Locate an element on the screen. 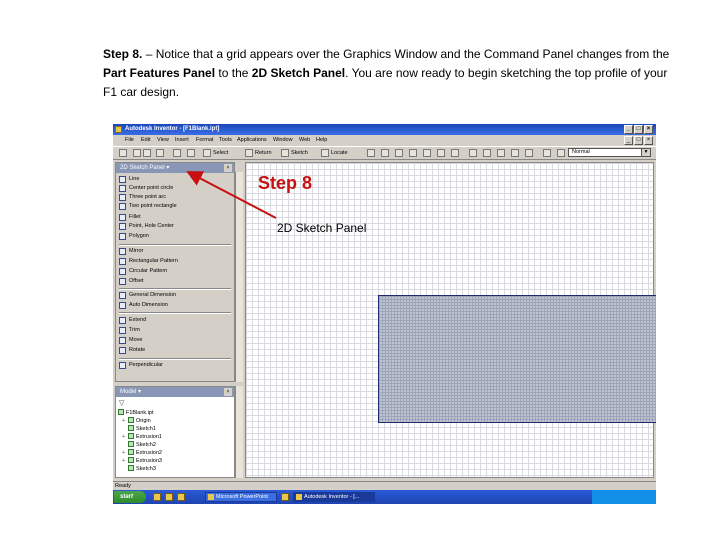 Image resolution: width=720 pixels, height=540 pixels. return-button-label: Return is located at coordinates (263, 153).